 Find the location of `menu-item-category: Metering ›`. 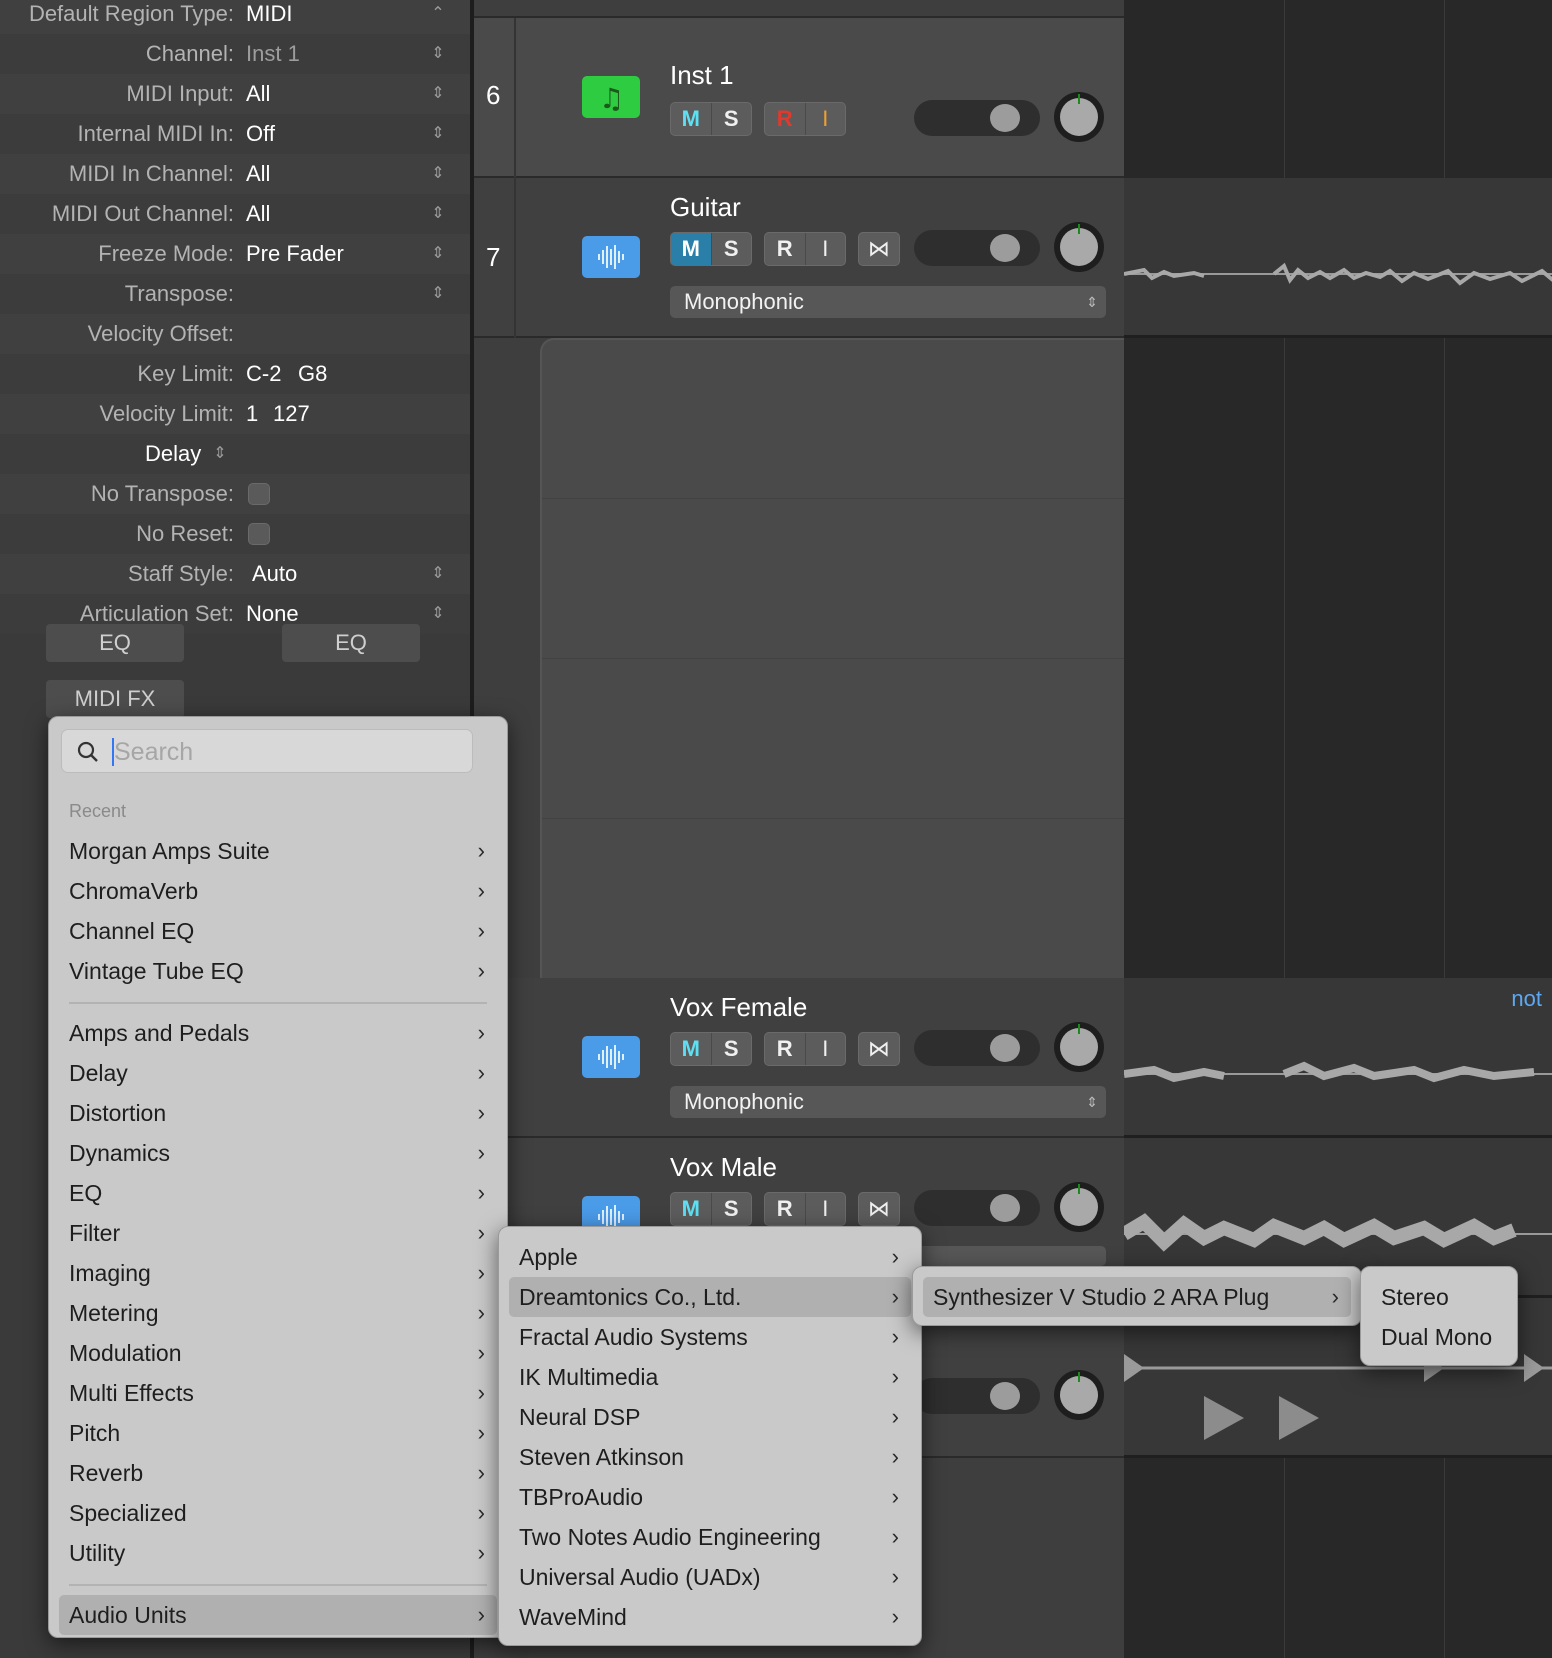

menu-item-category: Metering › is located at coordinates (278, 1313).